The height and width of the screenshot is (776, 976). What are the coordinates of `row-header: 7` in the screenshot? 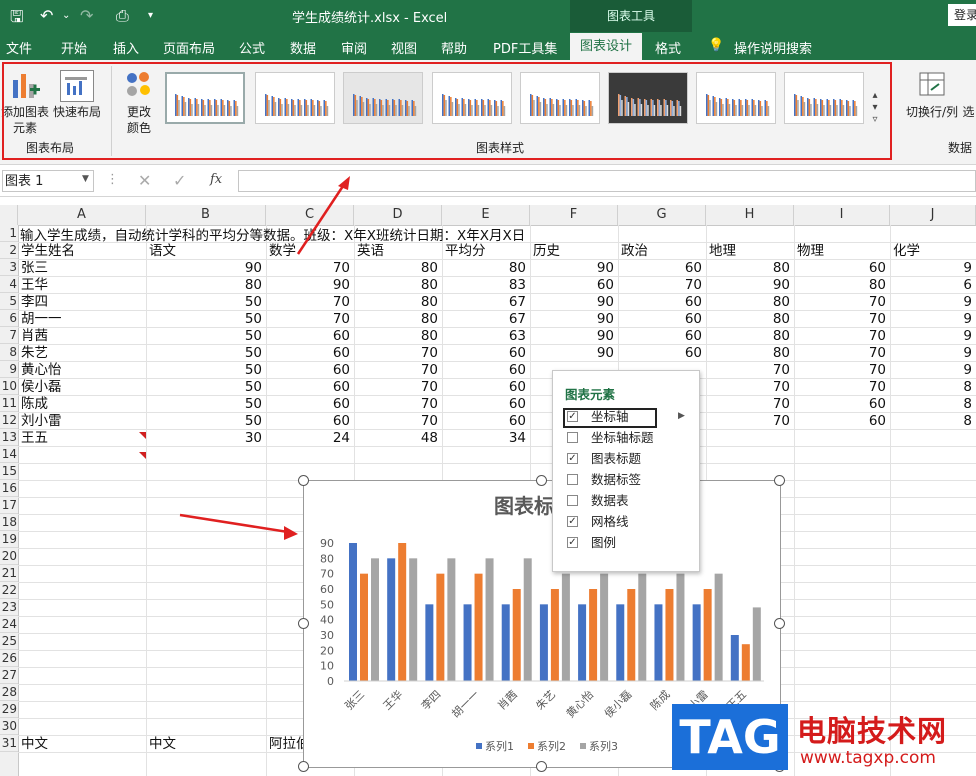 It's located at (9, 335).